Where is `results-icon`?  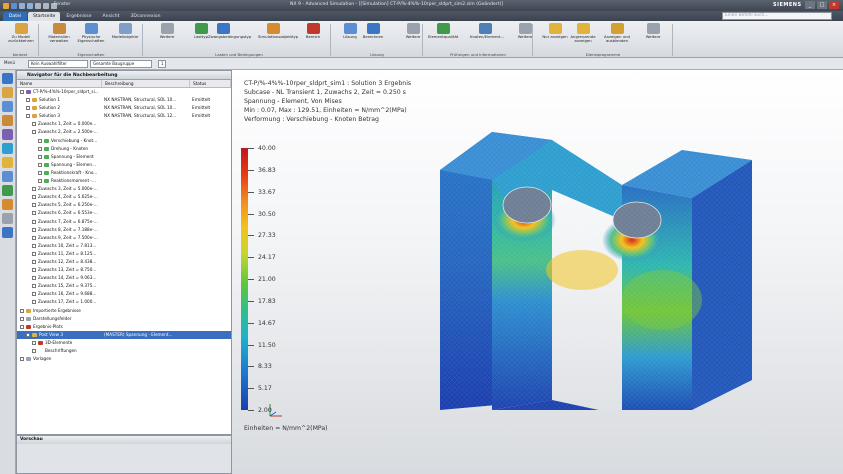
results-icon is located at coordinates (7, 190).